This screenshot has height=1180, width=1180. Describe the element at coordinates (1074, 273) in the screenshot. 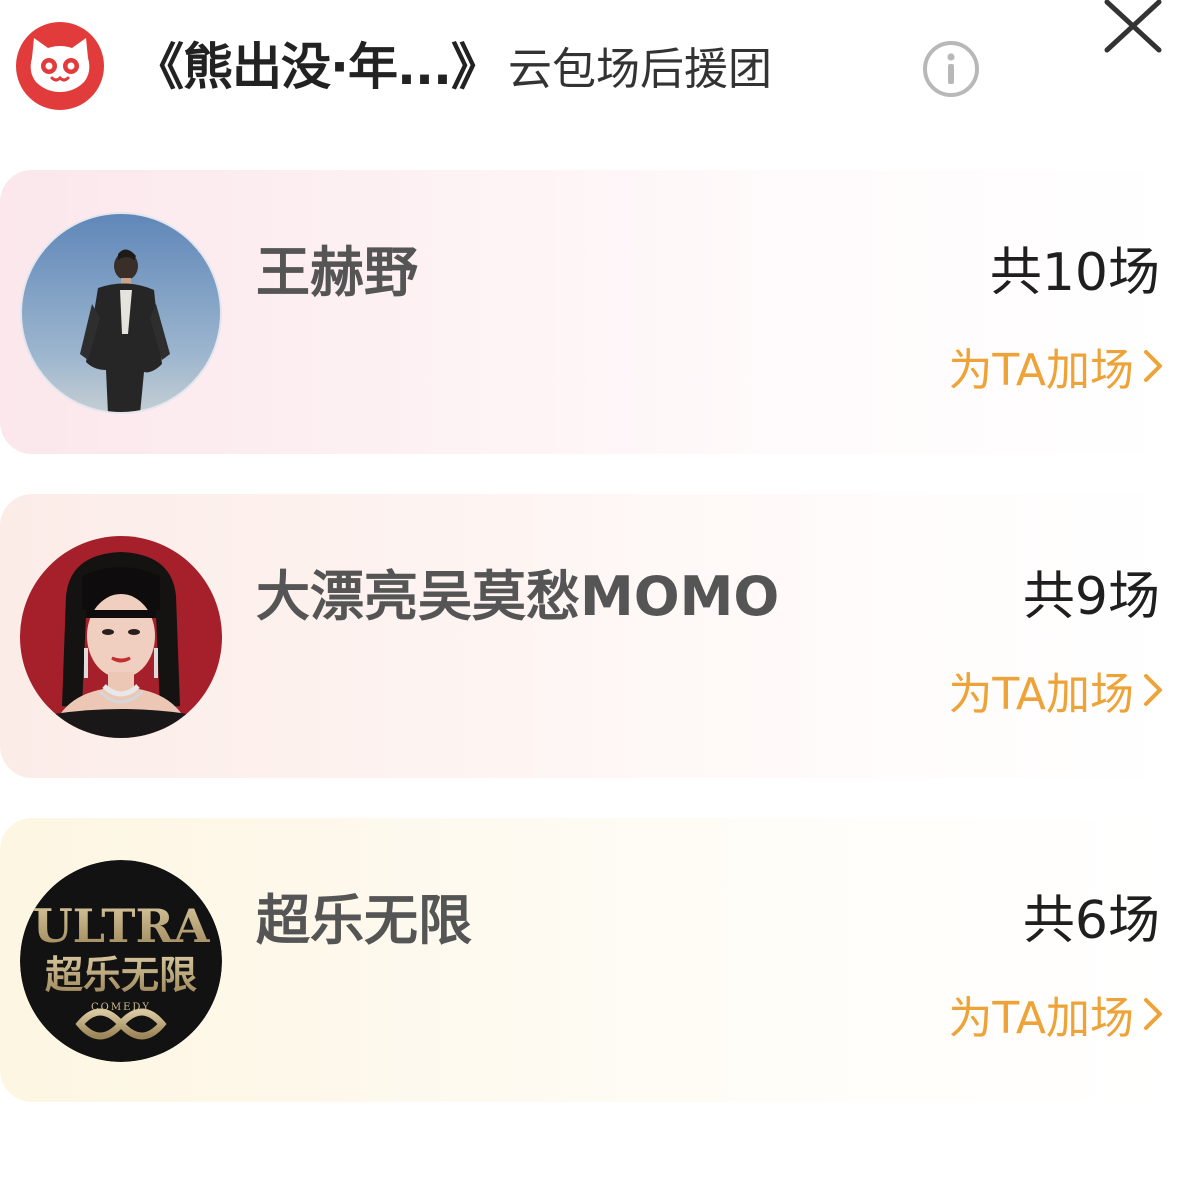

I see `show-count: 共10场` at that location.